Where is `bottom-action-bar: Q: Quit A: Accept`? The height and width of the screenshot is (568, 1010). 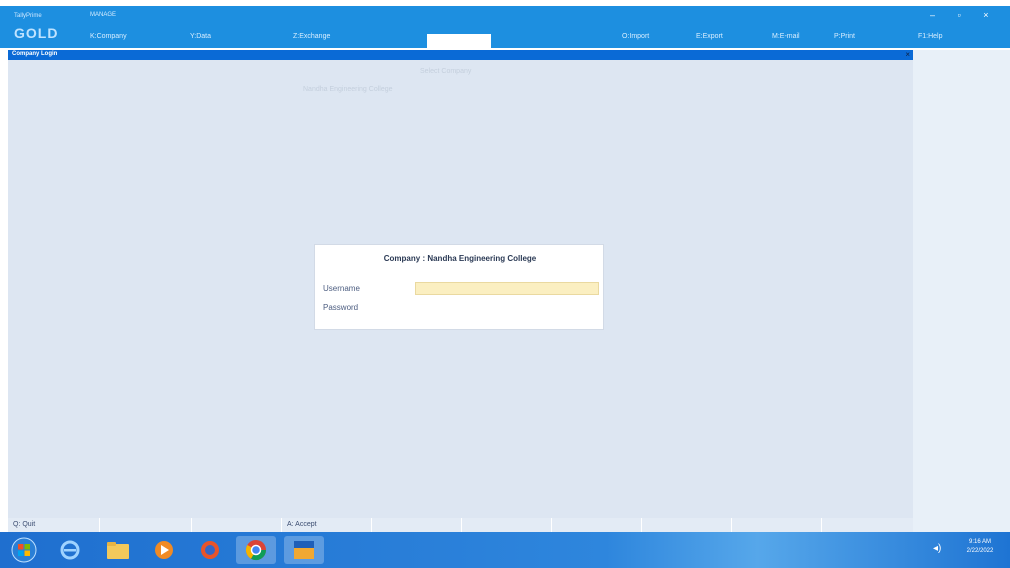
bottom-action-bar: Q: Quit A: Accept is located at coordinates (460, 525).